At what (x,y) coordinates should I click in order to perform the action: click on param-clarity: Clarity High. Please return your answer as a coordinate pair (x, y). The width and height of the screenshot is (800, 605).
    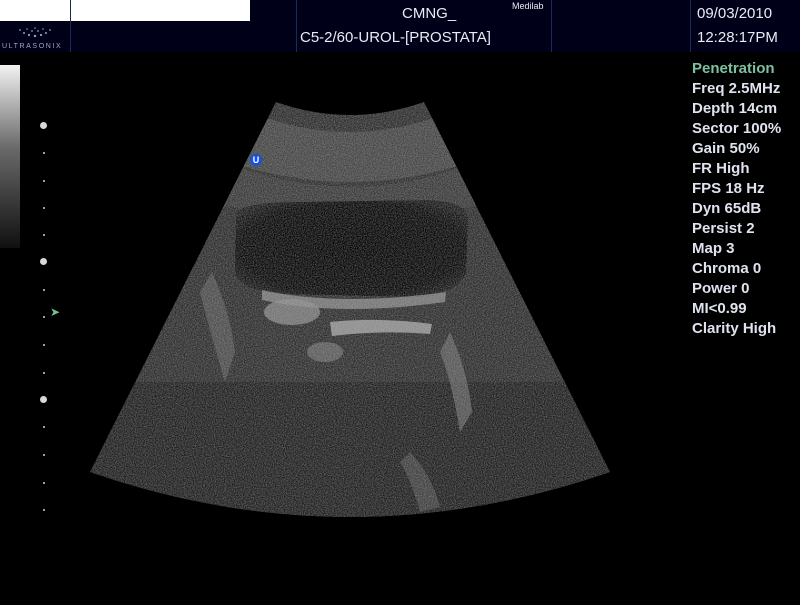
    Looking at the image, I should click on (734, 328).